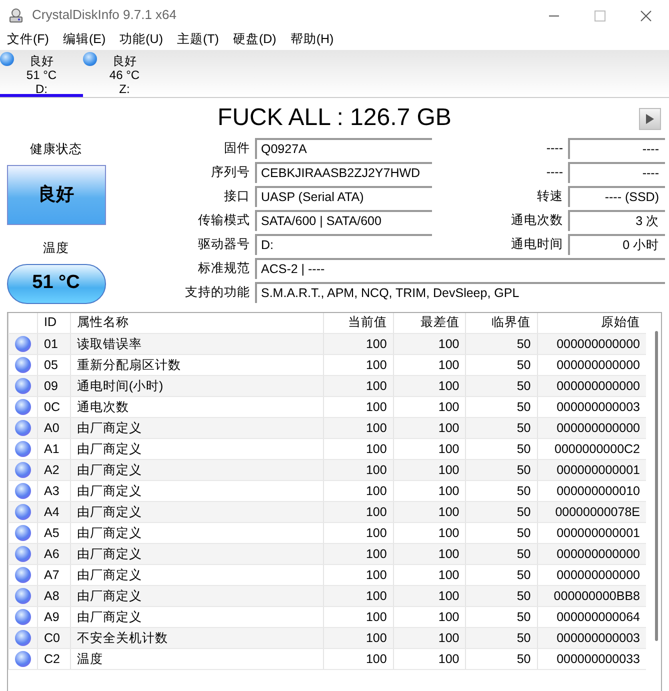 This screenshot has width=669, height=691. Describe the element at coordinates (16, 15) in the screenshot. I see `app-icon` at that location.